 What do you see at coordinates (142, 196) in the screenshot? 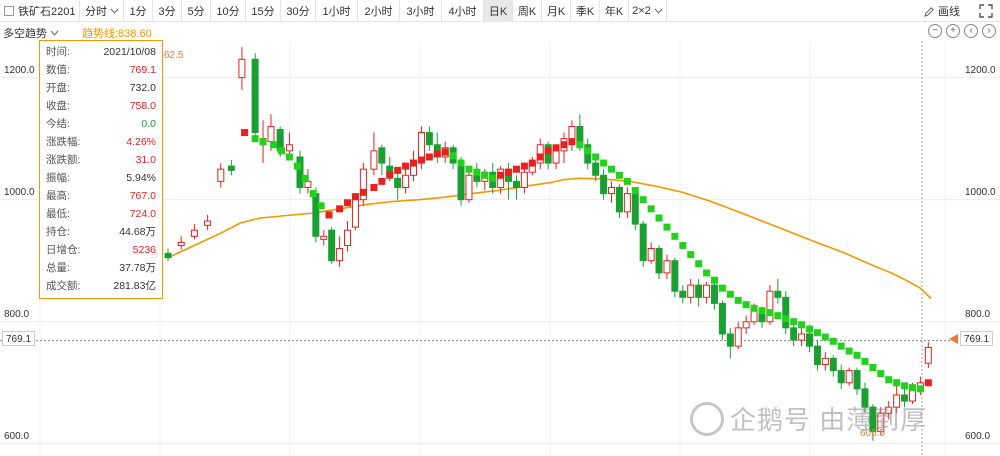
I see `tooltip-value: 767.0` at bounding box center [142, 196].